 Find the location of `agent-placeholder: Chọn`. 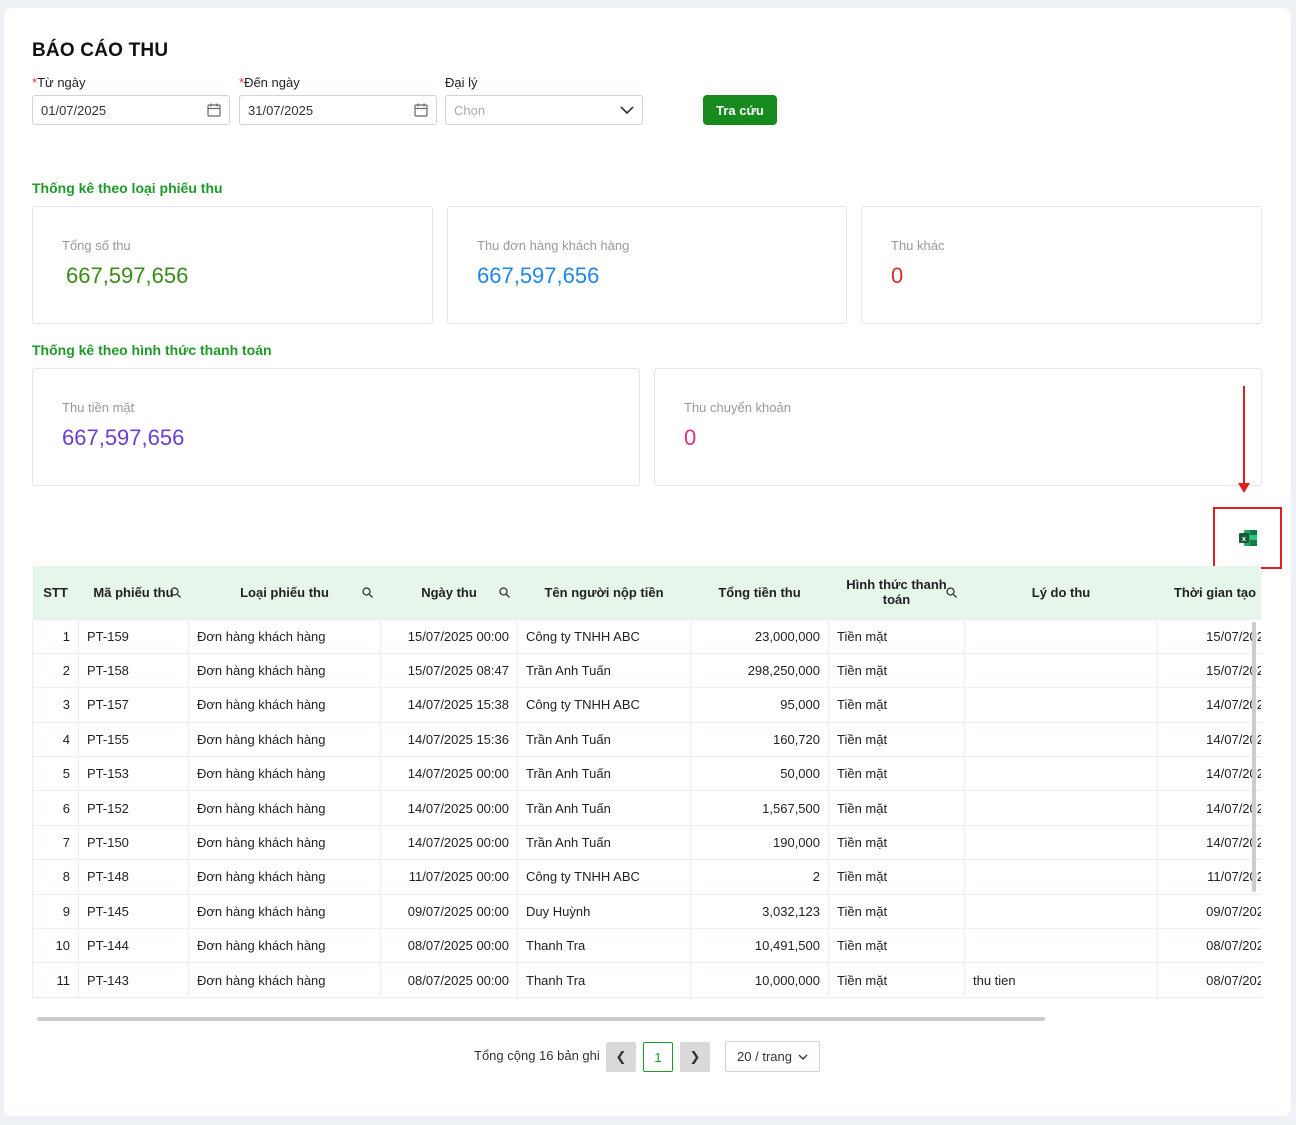

agent-placeholder: Chọn is located at coordinates (470, 110).